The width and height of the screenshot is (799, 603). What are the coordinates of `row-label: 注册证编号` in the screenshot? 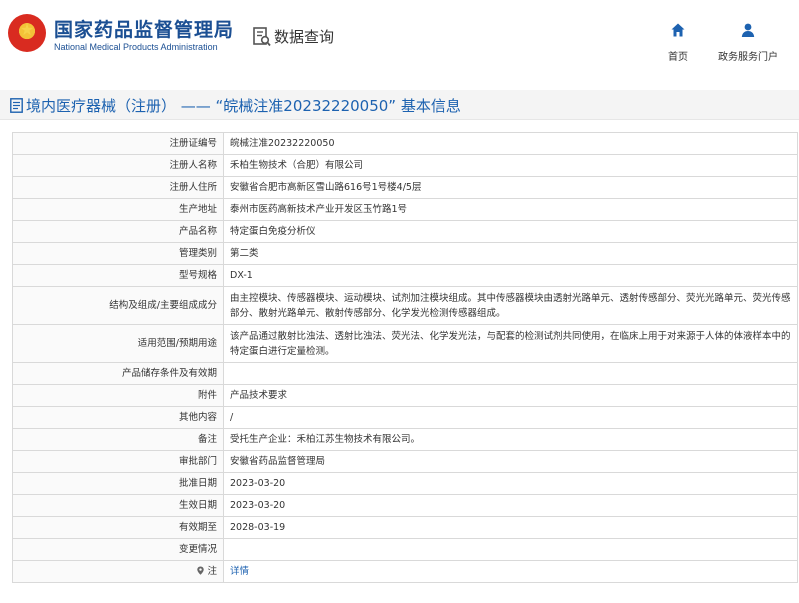 It's located at (118, 143).